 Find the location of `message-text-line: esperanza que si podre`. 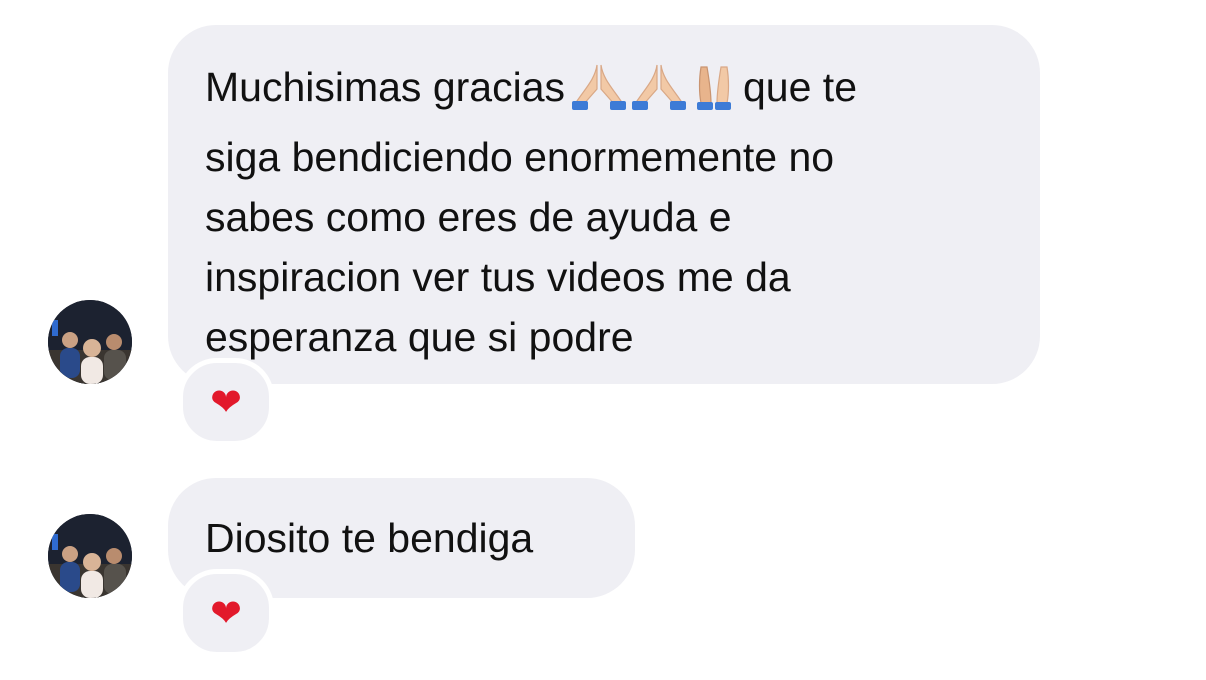

message-text-line: esperanza que si podre is located at coordinates (419, 337).